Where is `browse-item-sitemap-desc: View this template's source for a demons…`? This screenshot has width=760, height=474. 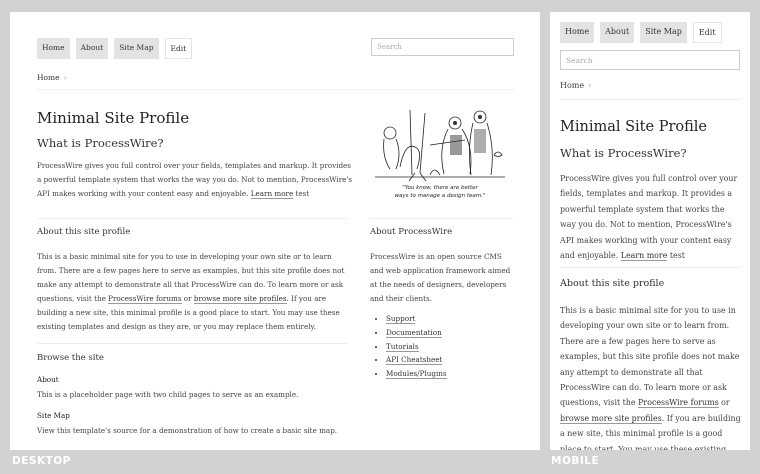
browse-item-sitemap-desc: View this template's source for a demons… is located at coordinates (187, 430).